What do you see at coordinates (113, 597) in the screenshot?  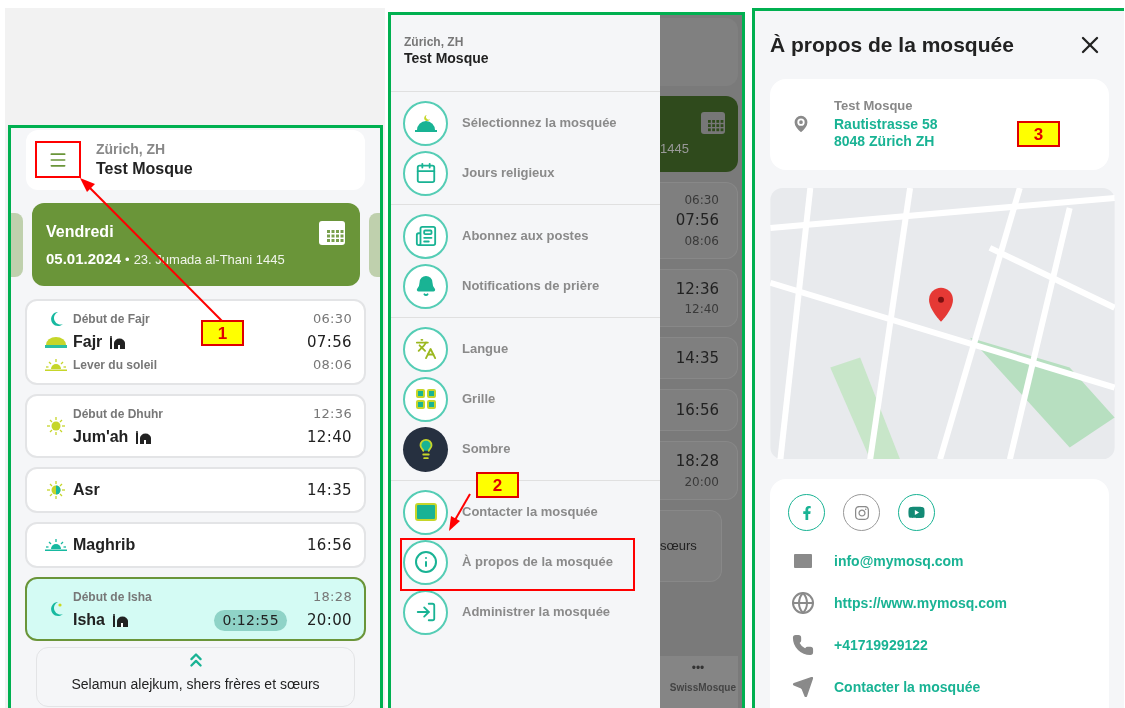 I see `start-label: Début de Isha` at bounding box center [113, 597].